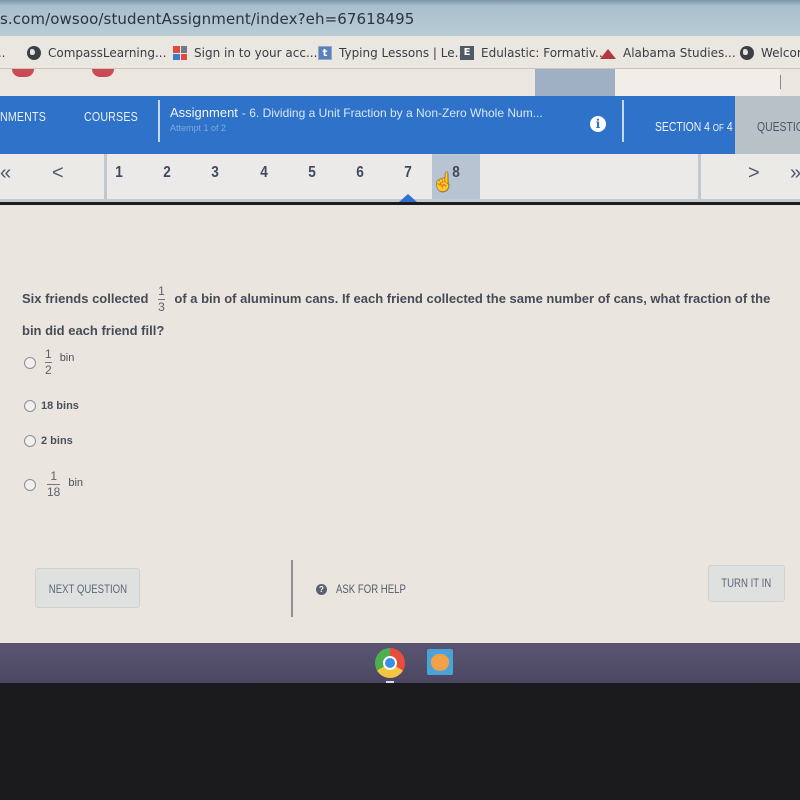  Describe the element at coordinates (54, 492) in the screenshot. I see `fraction-denominator: 18` at that location.